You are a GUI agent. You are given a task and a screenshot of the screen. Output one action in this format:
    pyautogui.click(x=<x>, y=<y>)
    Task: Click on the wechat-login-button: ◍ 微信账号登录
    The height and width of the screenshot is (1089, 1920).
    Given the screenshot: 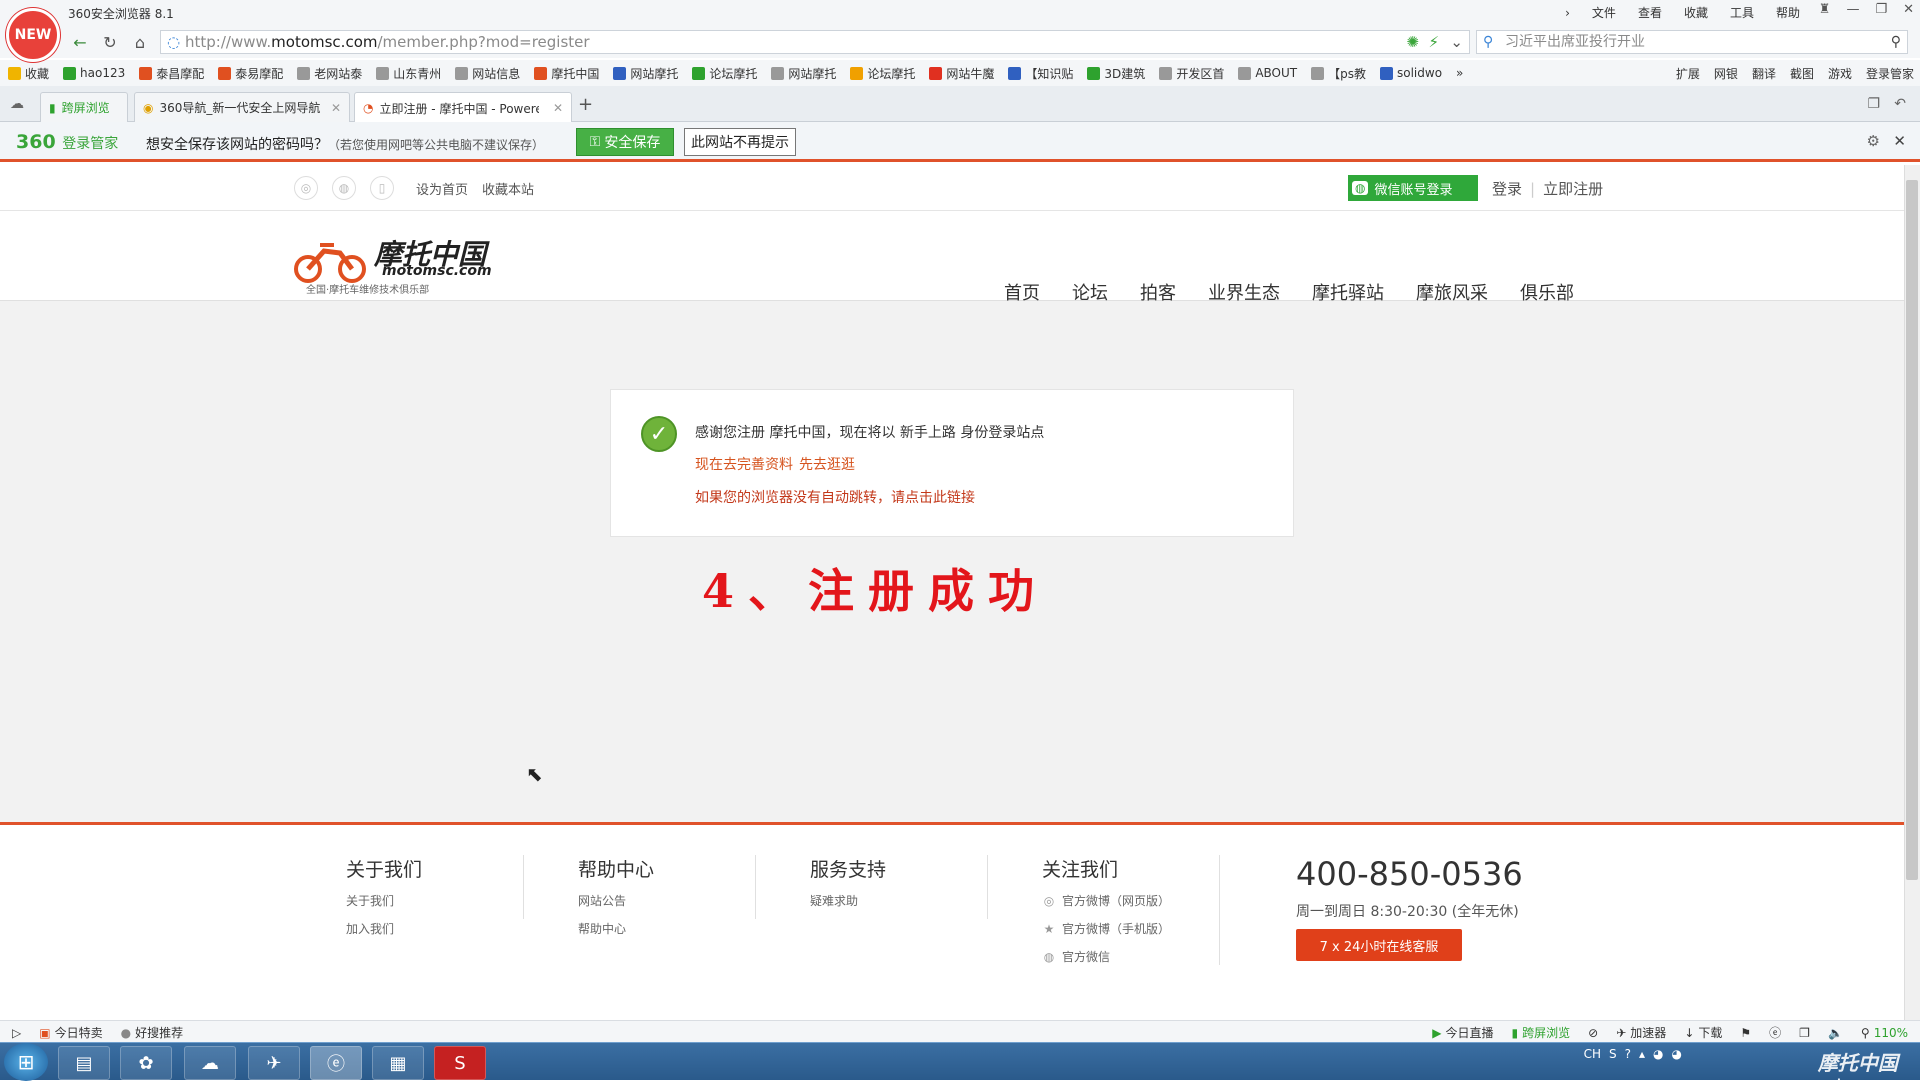 What is the action you would take?
    pyautogui.click(x=1413, y=188)
    